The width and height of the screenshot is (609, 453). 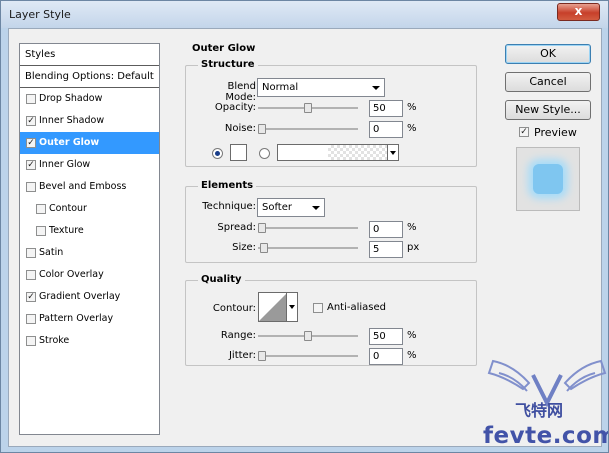 What do you see at coordinates (89, 99) in the screenshot?
I see `style-item-drop-shadow: Drop Shadow` at bounding box center [89, 99].